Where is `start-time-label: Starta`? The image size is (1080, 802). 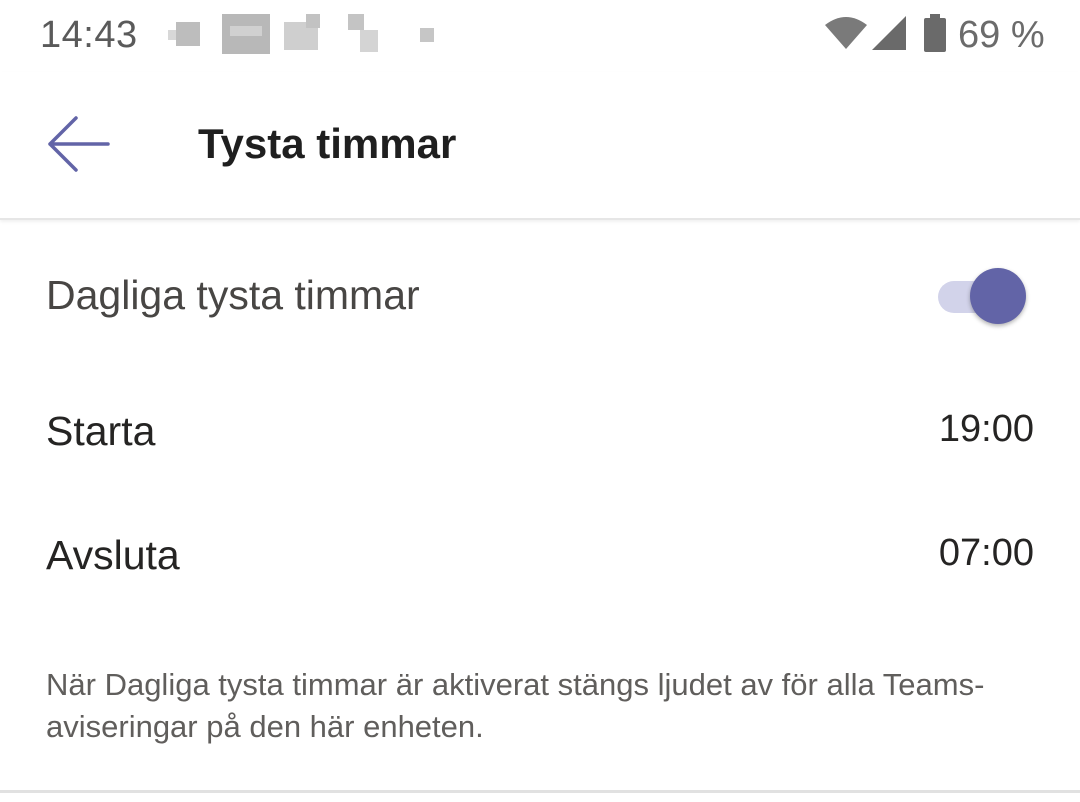 start-time-label: Starta is located at coordinates (101, 431).